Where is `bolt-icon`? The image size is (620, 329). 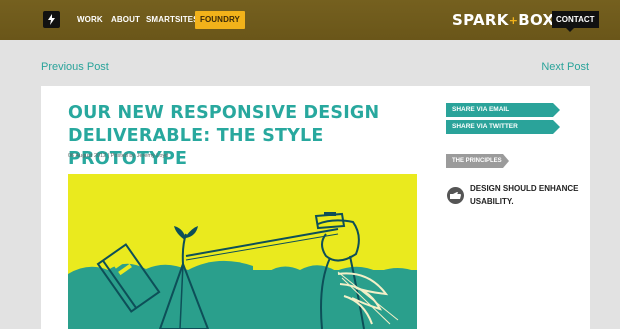 bolt-icon is located at coordinates (51, 19).